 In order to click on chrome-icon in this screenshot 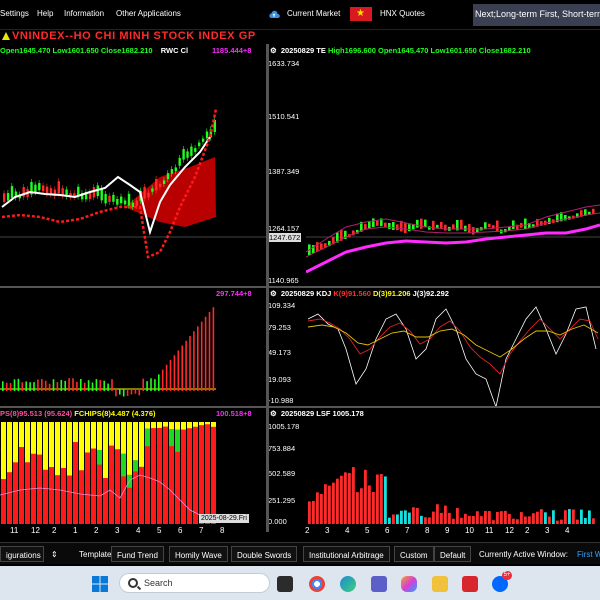, I will do `click(317, 584)`.